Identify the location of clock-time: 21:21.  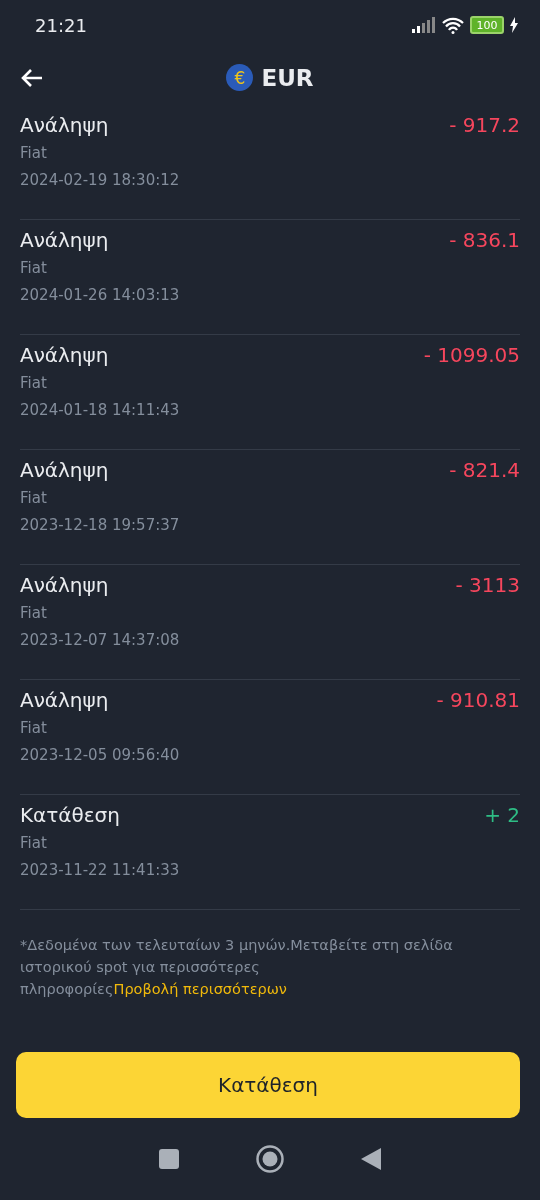
(61, 25).